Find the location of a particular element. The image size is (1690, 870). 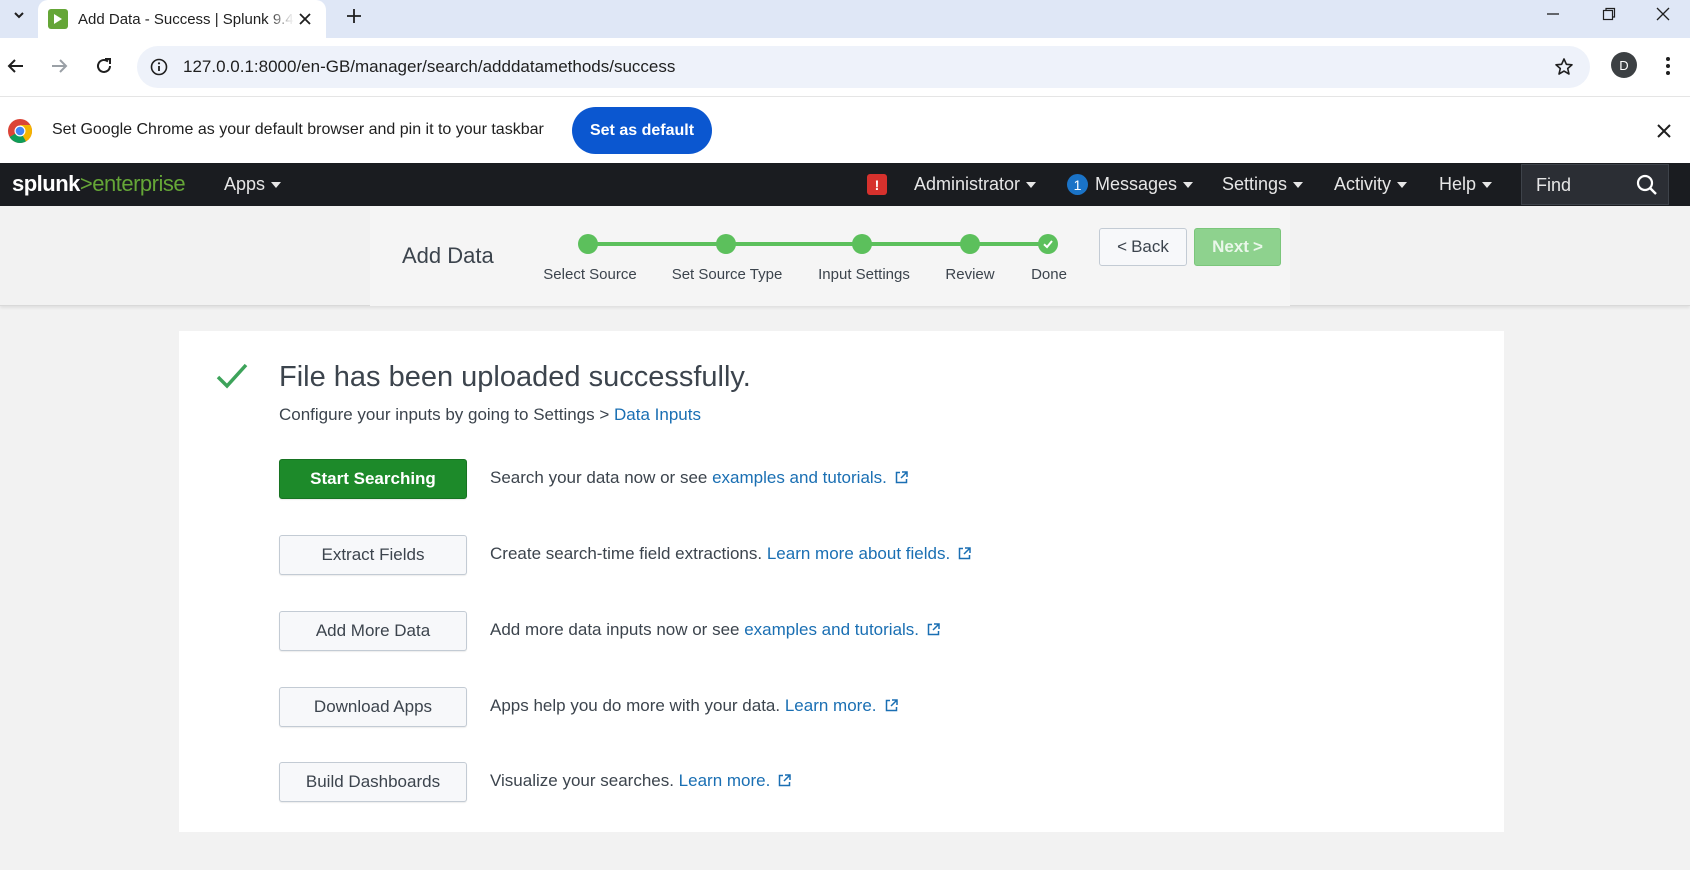

health-alert-icon: ! is located at coordinates (877, 184).